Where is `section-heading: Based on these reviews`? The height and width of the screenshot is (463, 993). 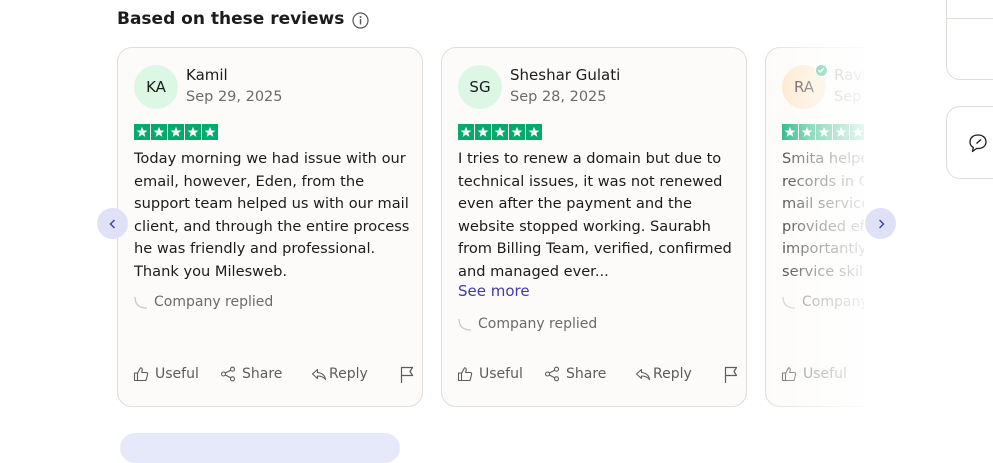 section-heading: Based on these reviews is located at coordinates (243, 18).